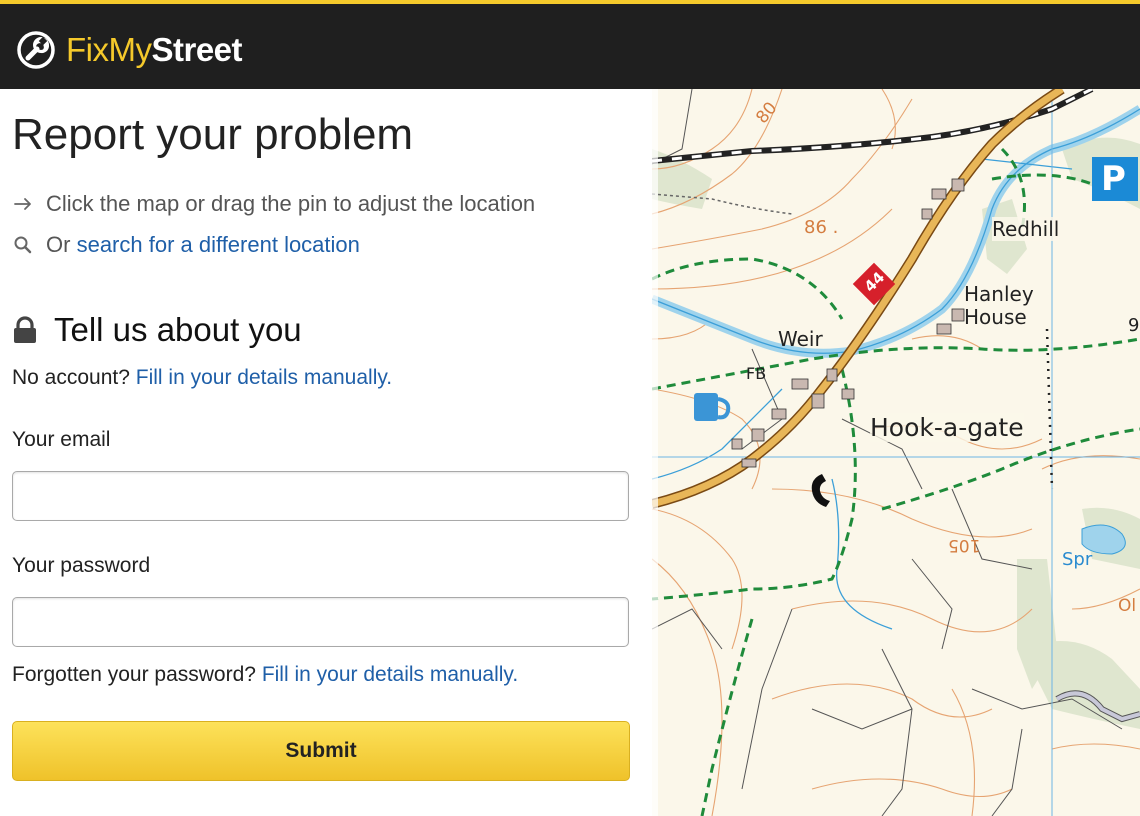 Image resolution: width=1140 pixels, height=816 pixels. I want to click on no-account-text: No account?, so click(71, 377).